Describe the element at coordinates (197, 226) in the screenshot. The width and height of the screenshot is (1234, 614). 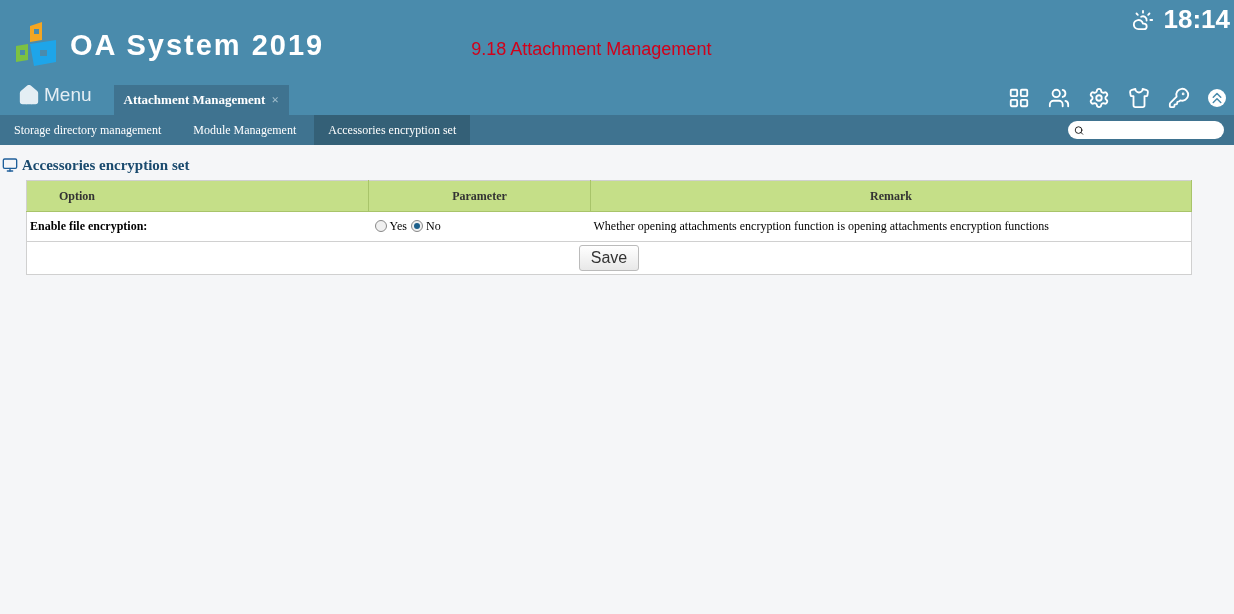
I see `option-label: Enable file encryption:` at that location.